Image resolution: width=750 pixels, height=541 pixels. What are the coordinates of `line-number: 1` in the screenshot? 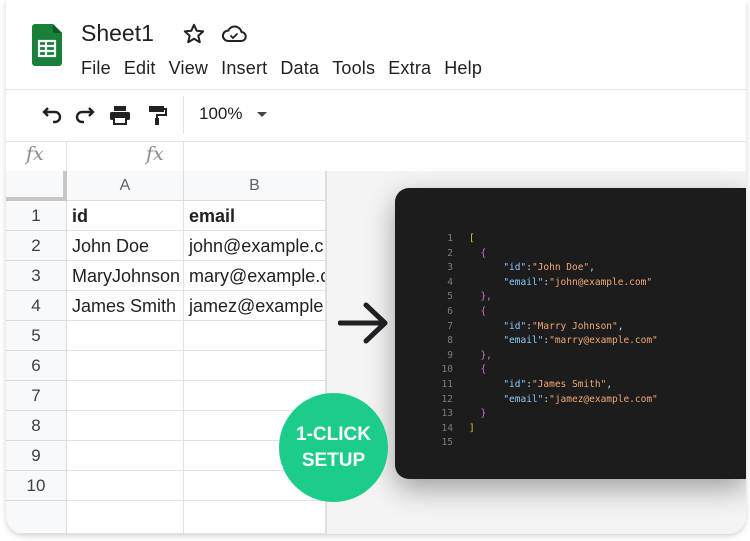 It's located at (450, 238).